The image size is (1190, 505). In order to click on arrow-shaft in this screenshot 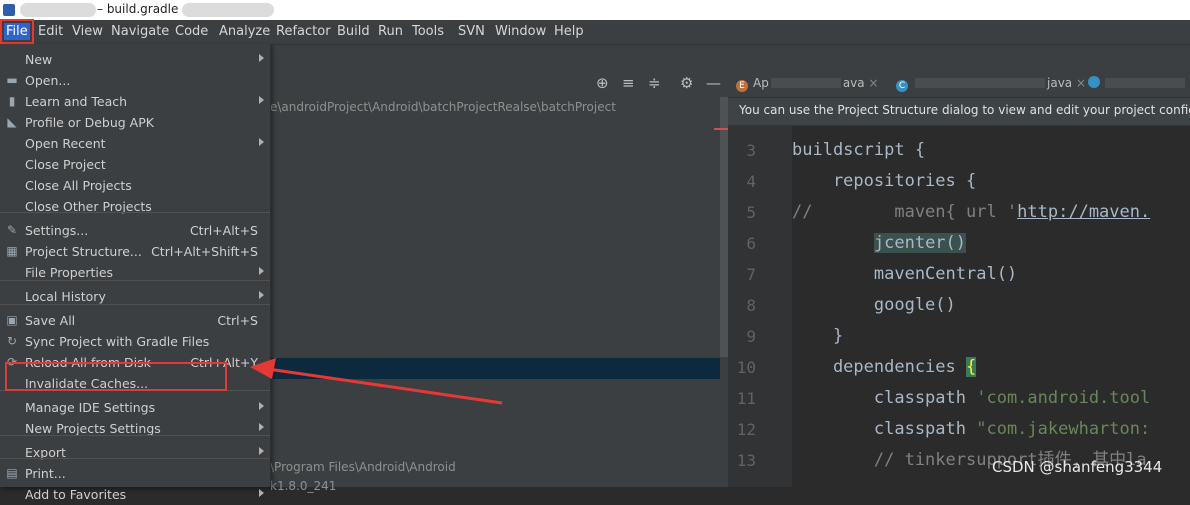, I will do `click(385, 386)`.